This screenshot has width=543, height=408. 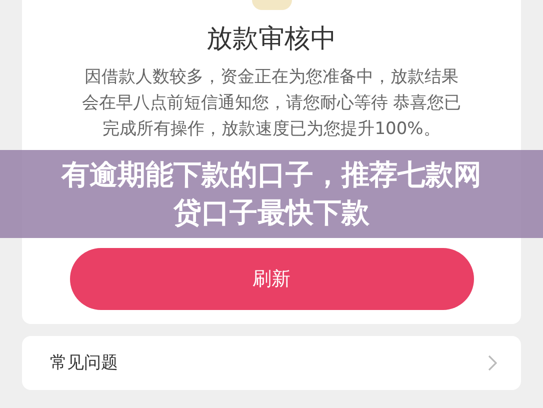 I want to click on status-message: 因借款人数较多，资金正在为您准备中，放款结果会在早八点前短信通知您，请您耐心等待 恭喜您已完成所有操作，放款速度已为您提升100%。, so click(x=271, y=103).